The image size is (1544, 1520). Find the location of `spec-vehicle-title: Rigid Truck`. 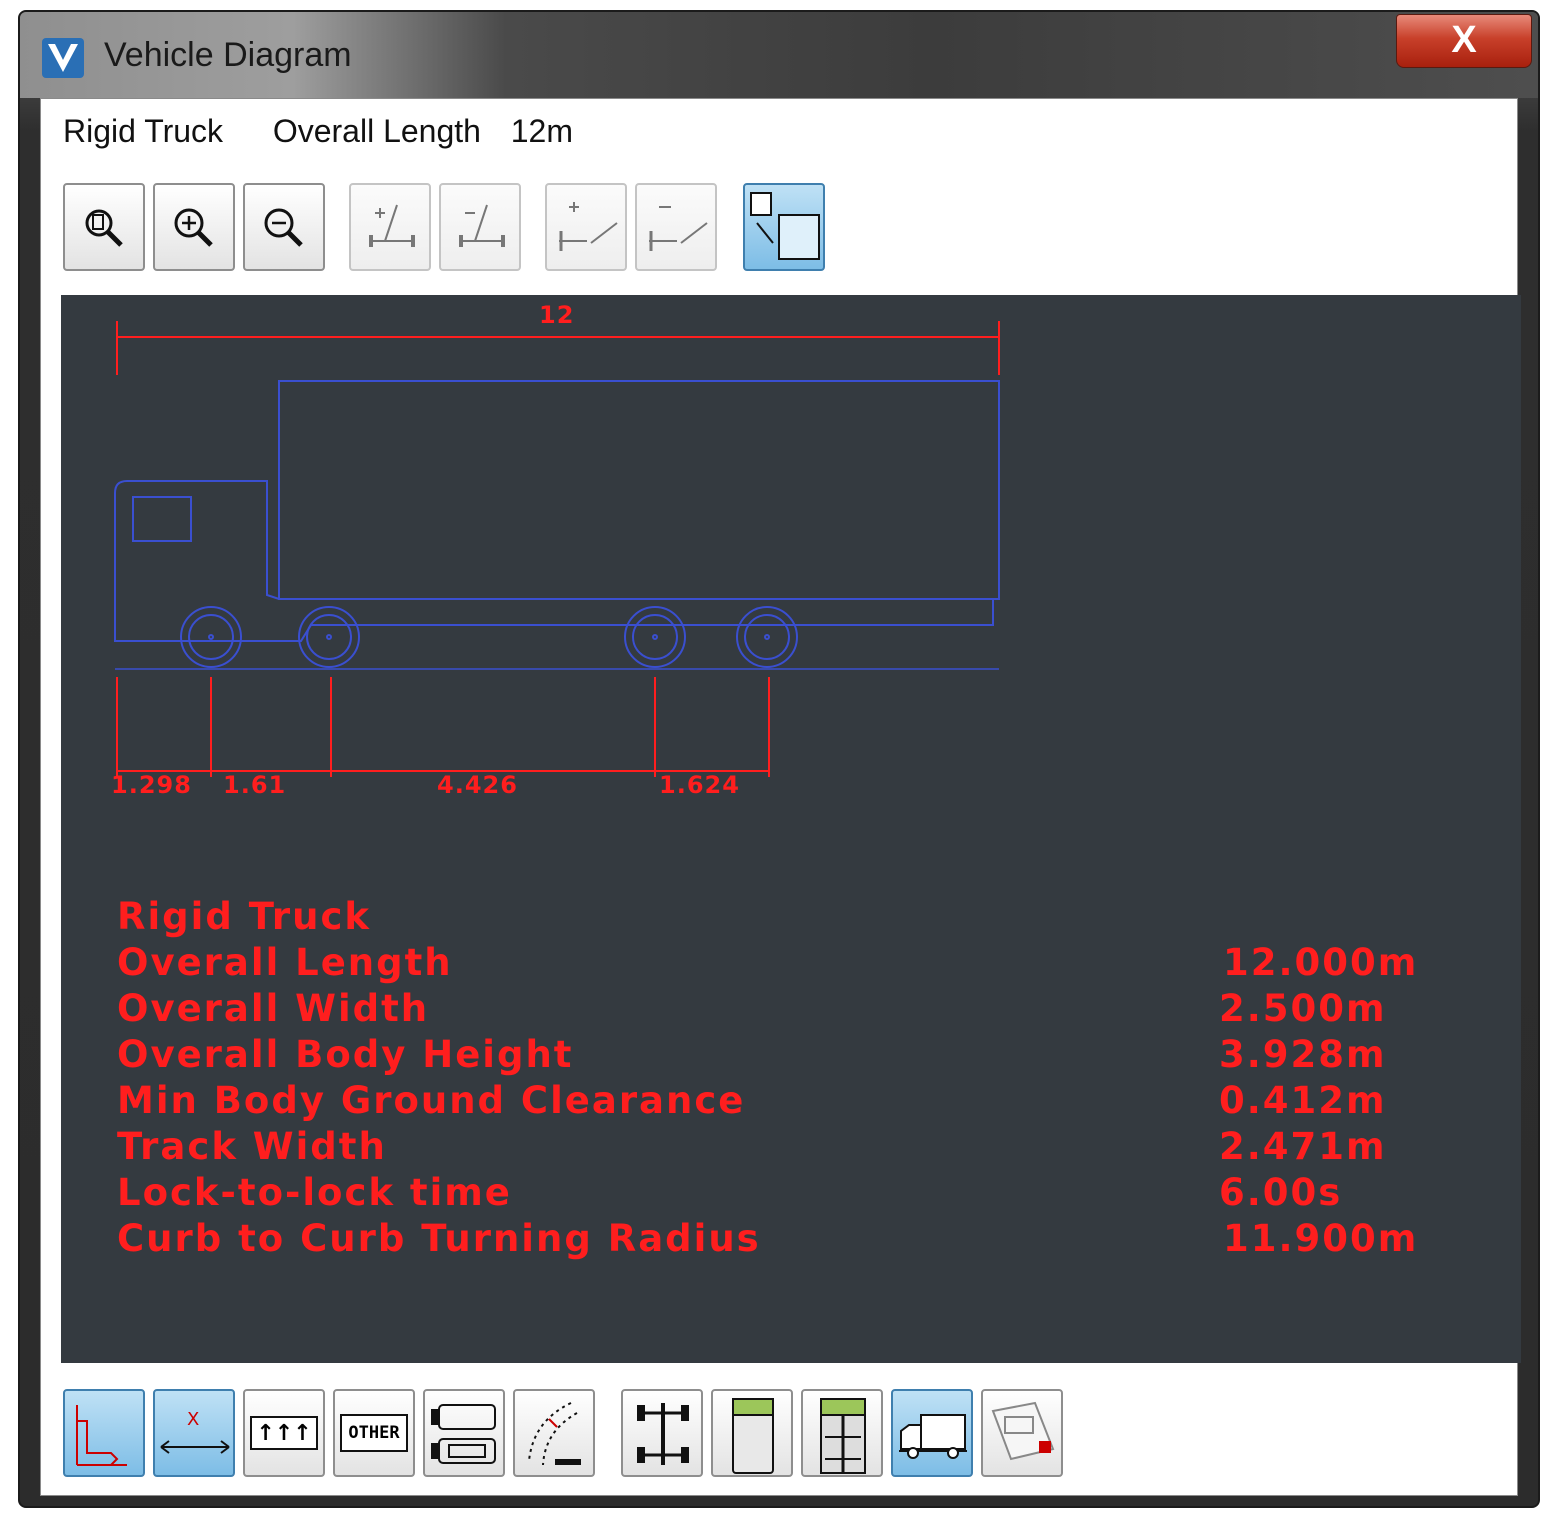

spec-vehicle-title: Rigid Truck is located at coordinates (244, 916).